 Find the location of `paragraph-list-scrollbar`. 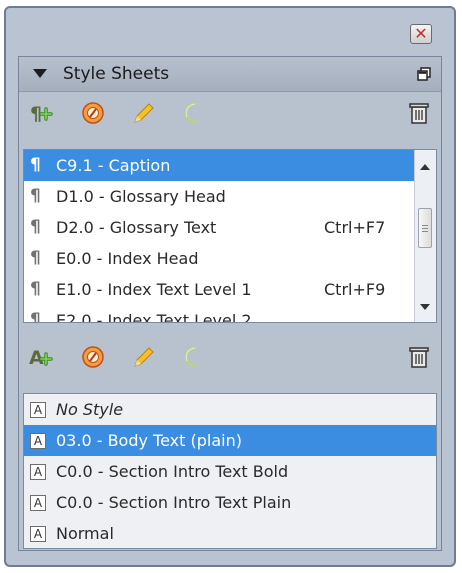

paragraph-list-scrollbar is located at coordinates (425, 236).